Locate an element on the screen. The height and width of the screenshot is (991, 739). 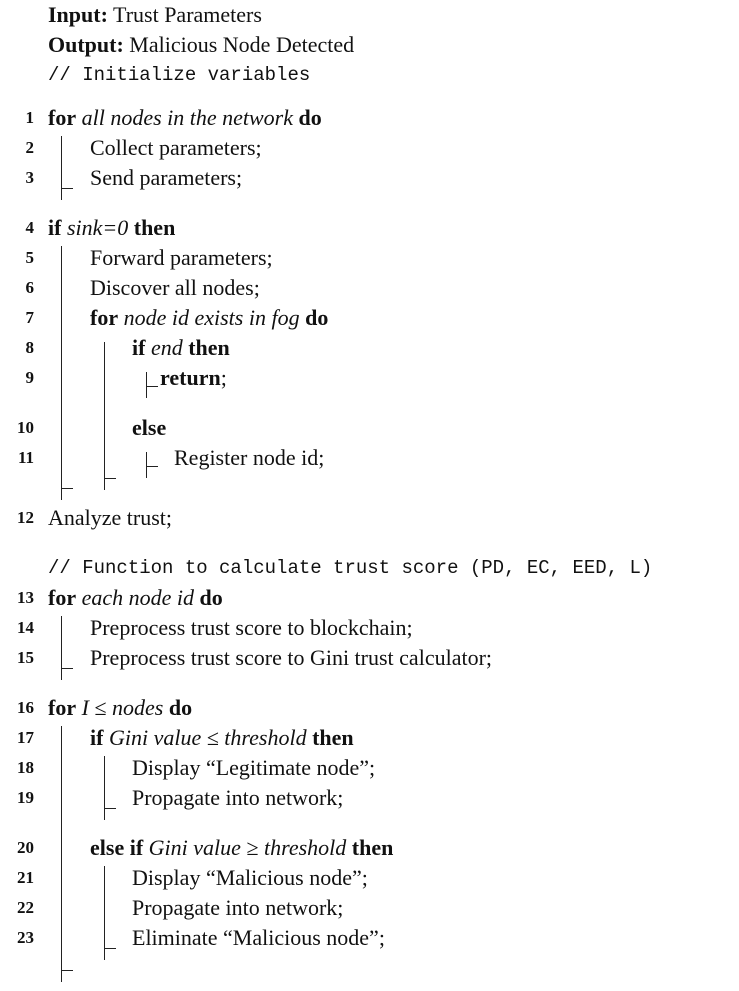
keyword-else-if: else if is located at coordinates (117, 847).